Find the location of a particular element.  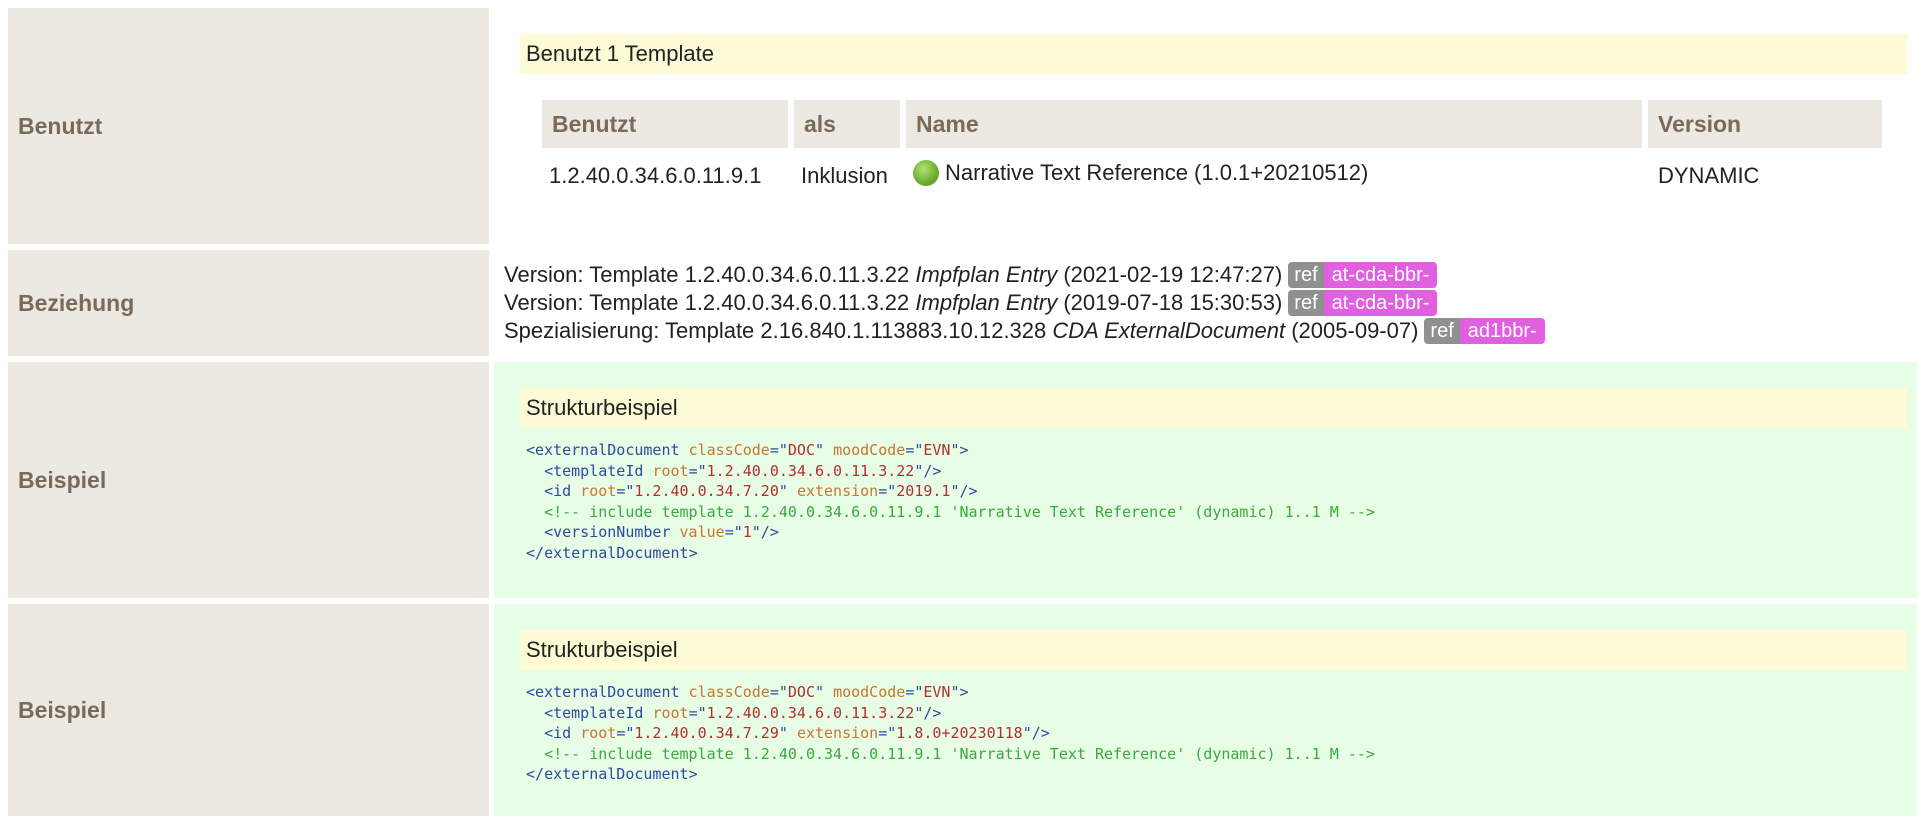

table-header-name: Name is located at coordinates (1274, 124).